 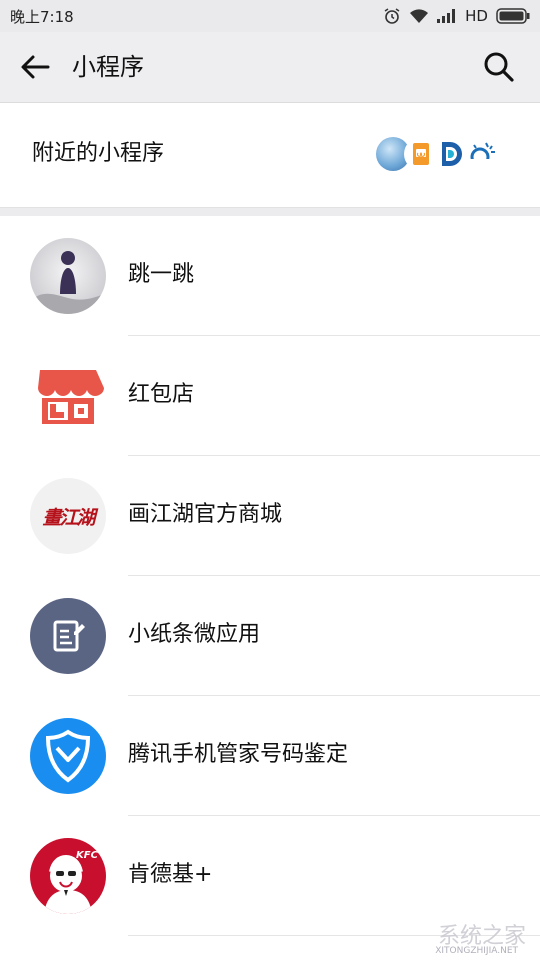 What do you see at coordinates (205, 514) in the screenshot?
I see `app-name: 画江湖官方商城` at bounding box center [205, 514].